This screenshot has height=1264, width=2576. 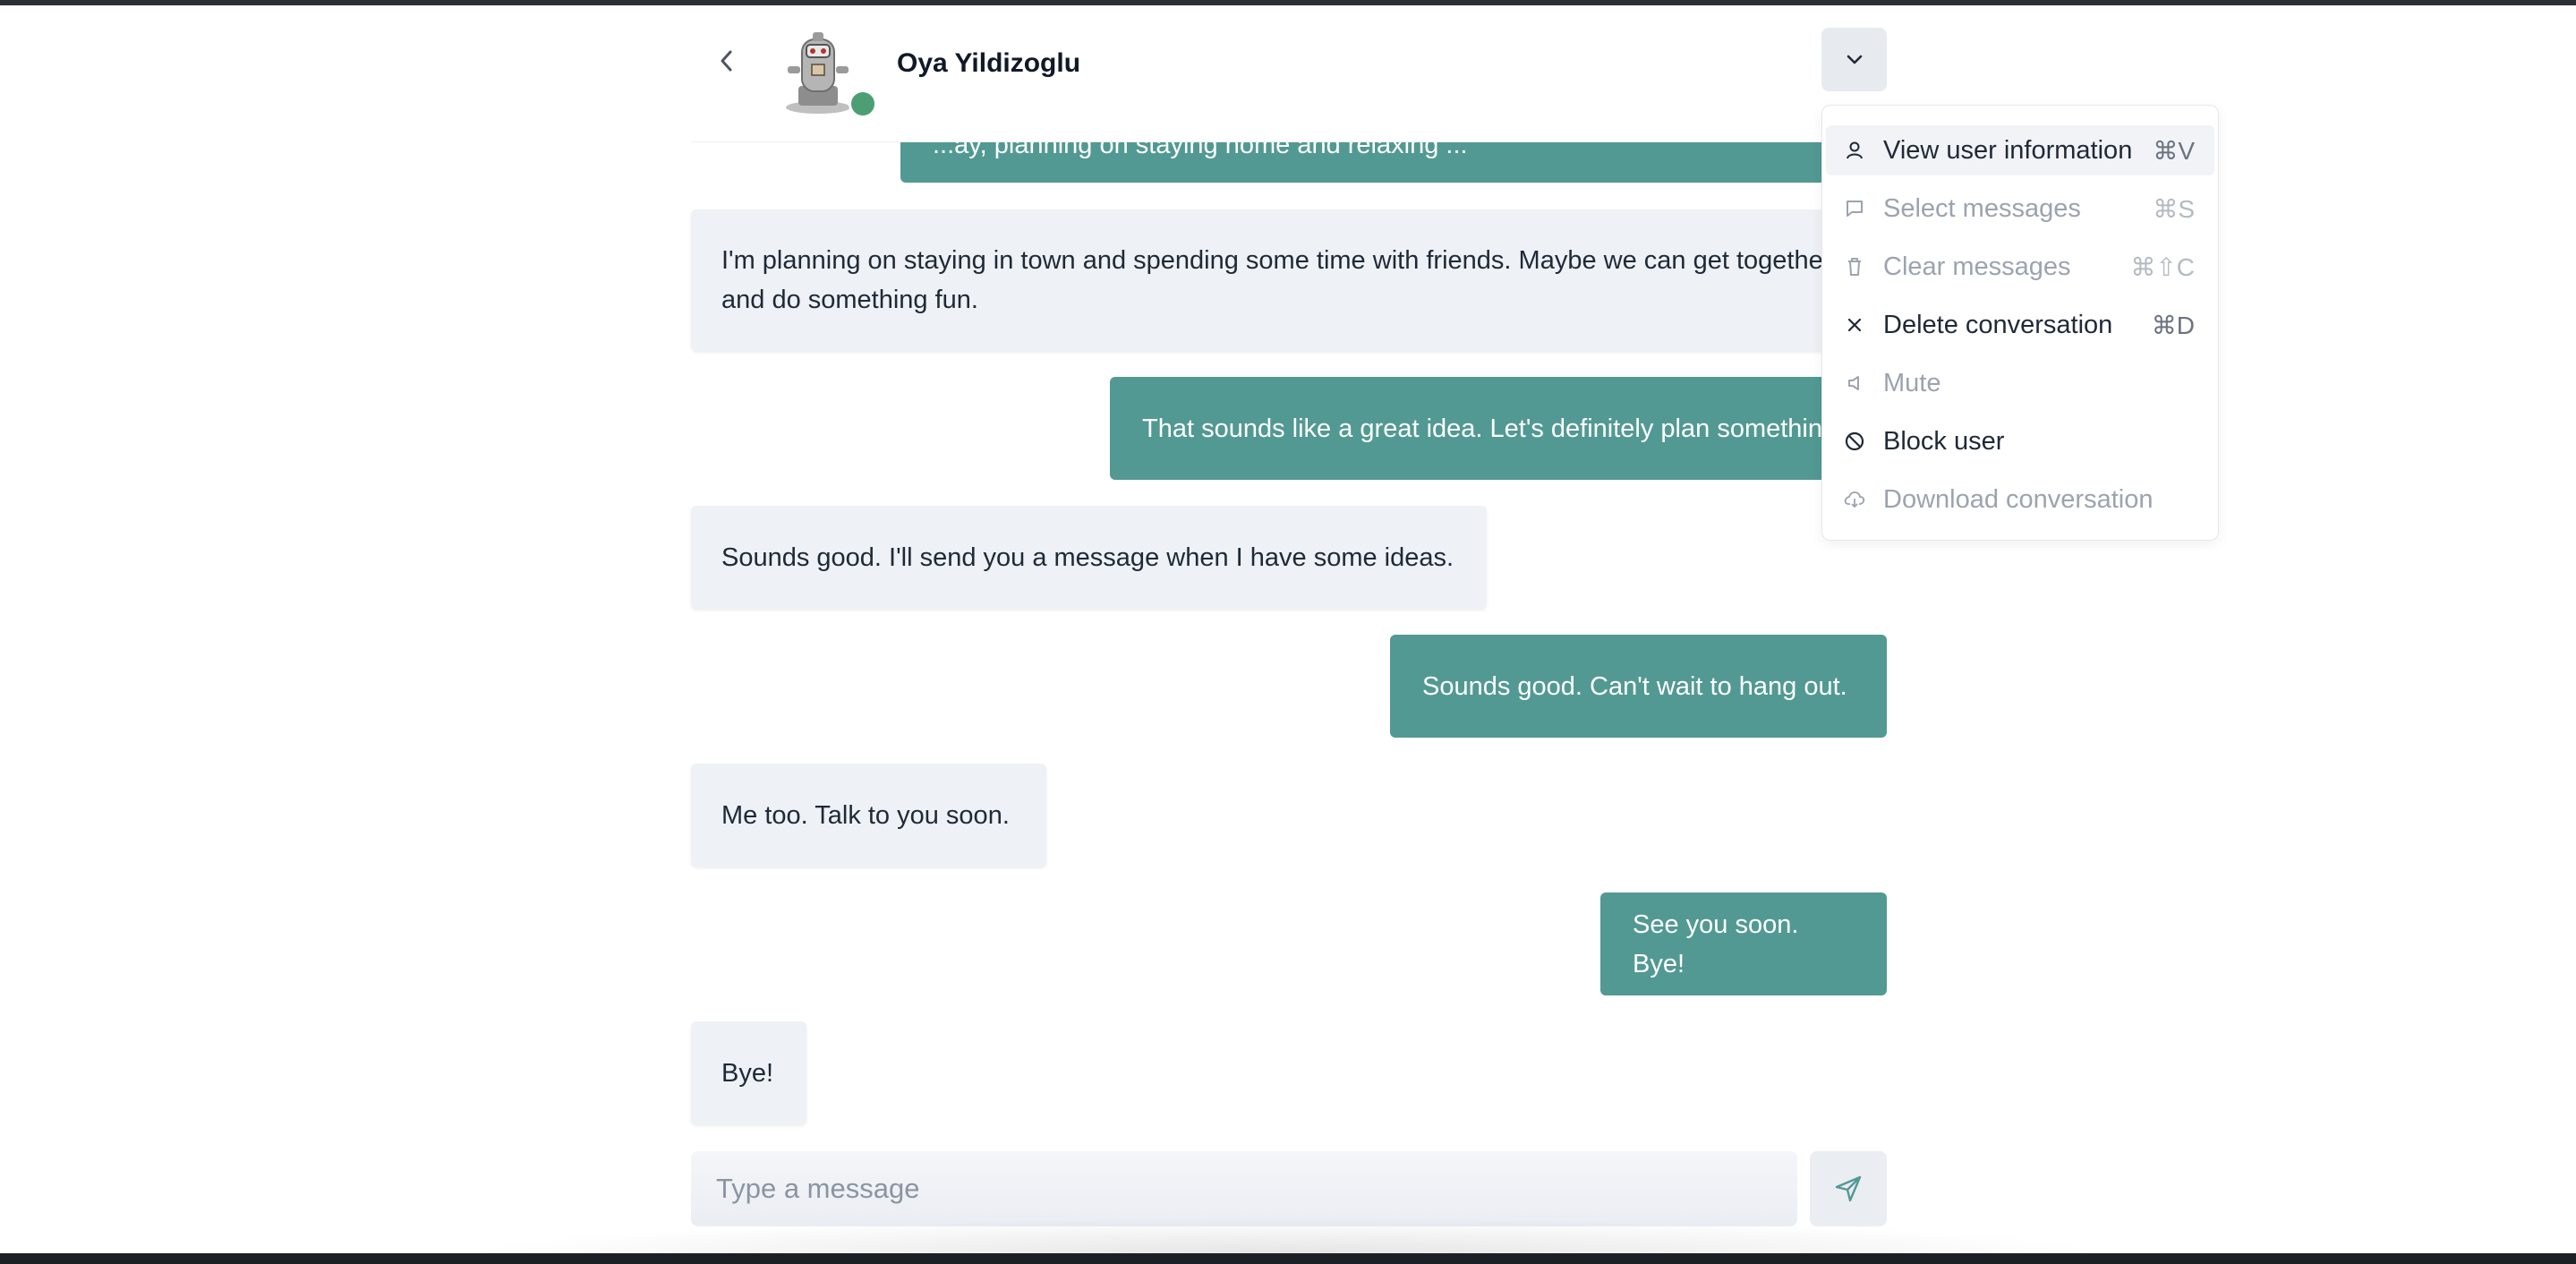 What do you see at coordinates (1982, 208) in the screenshot?
I see `menu-item-label: Select messages` at bounding box center [1982, 208].